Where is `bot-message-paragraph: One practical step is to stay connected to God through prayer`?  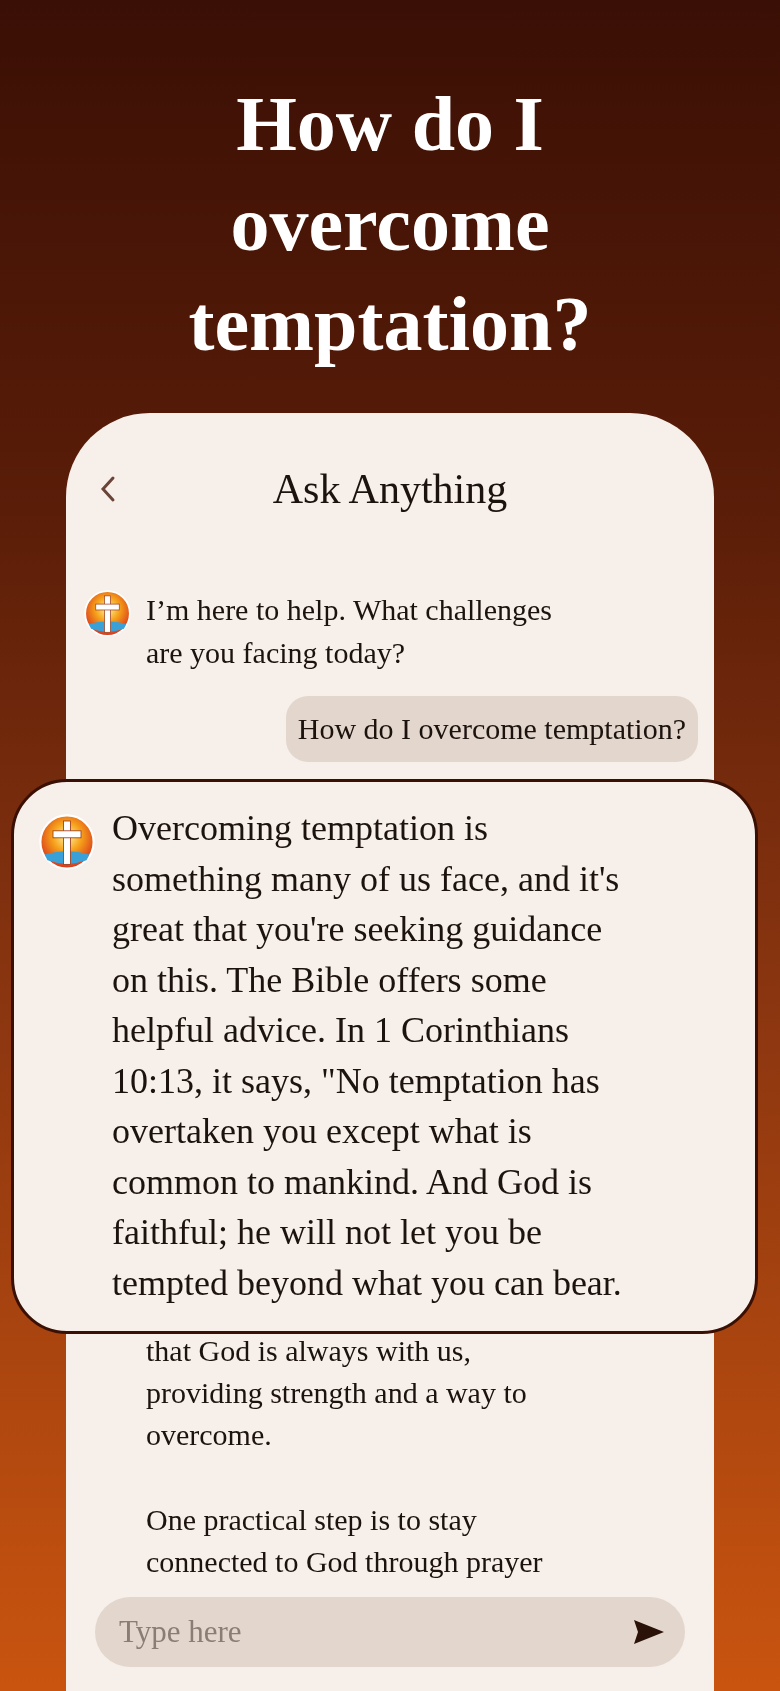
bot-message-paragraph: One practical step is to stay connected to God through prayer is located at coordinates (345, 1541).